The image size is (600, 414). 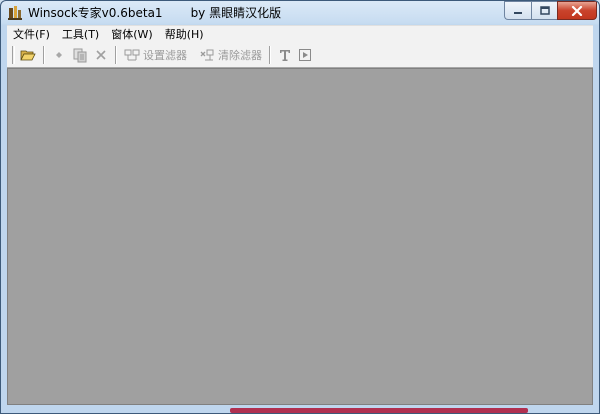 I want to click on minimize-button, so click(x=517, y=10).